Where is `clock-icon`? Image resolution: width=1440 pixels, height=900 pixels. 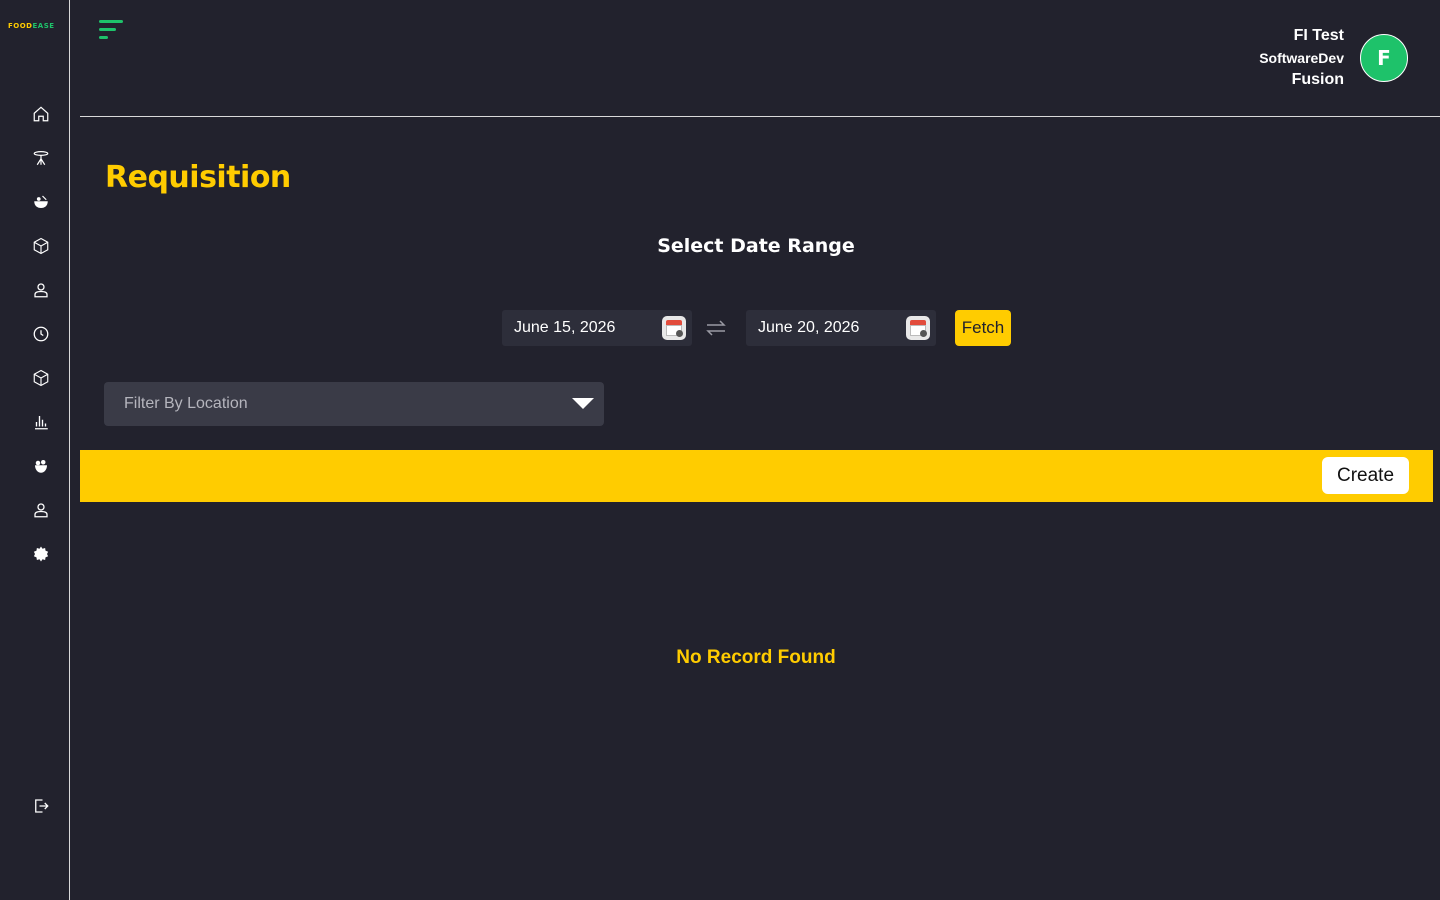
clock-icon is located at coordinates (41, 334).